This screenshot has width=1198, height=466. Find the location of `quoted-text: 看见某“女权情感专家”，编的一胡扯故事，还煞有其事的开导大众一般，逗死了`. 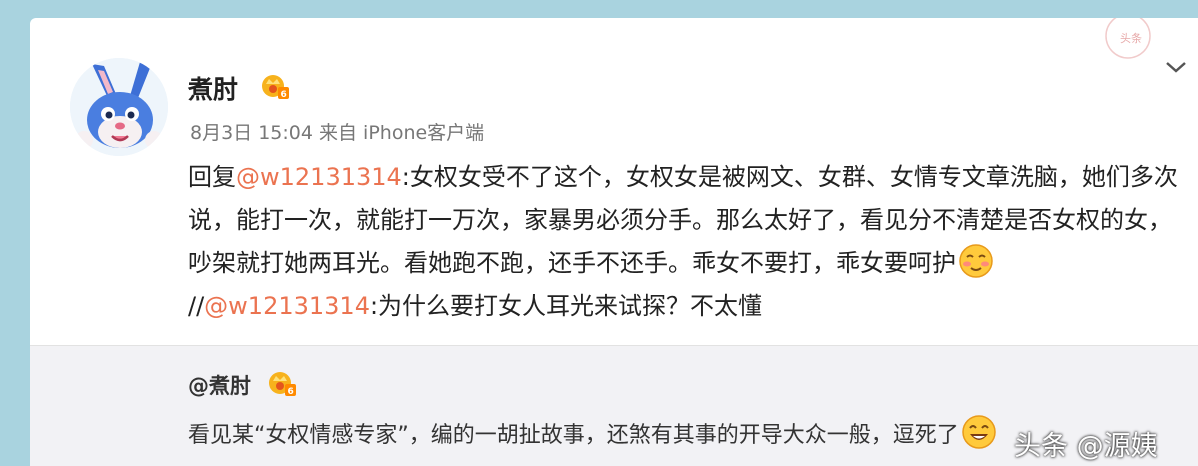

quoted-text: 看见某“女权情感专家”，编的一胡扯故事，还煞有其事的开导大众一般，逗死了 is located at coordinates (593, 432).